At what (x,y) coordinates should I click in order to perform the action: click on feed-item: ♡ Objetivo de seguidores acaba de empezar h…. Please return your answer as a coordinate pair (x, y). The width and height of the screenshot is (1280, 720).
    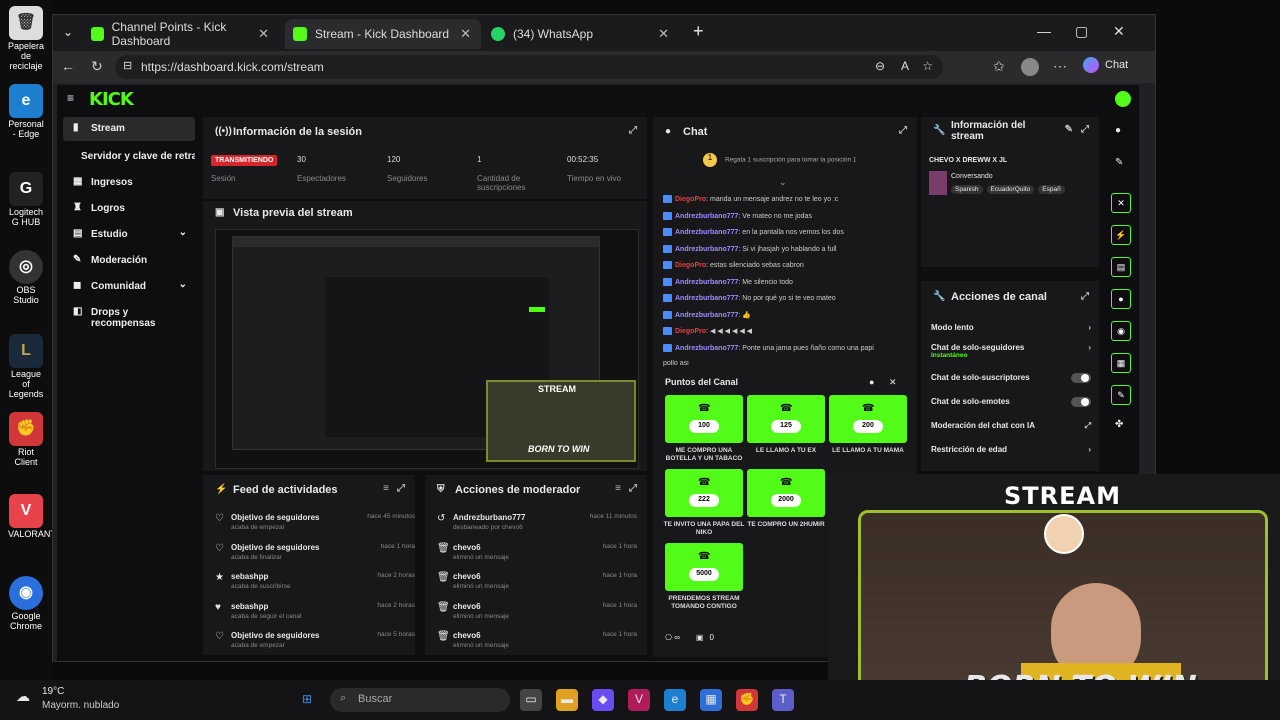
    Looking at the image, I should click on (315, 645).